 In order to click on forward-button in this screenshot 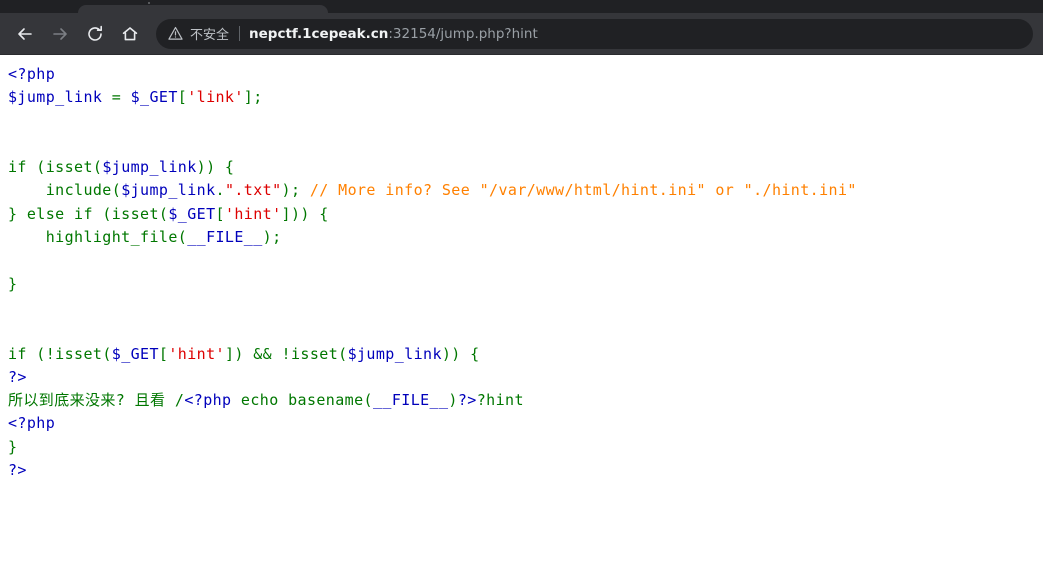, I will do `click(60, 34)`.